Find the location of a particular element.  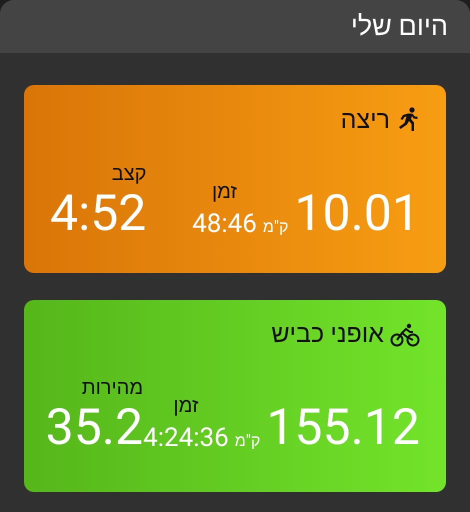

distance-value: 10.01 is located at coordinates (357, 214).